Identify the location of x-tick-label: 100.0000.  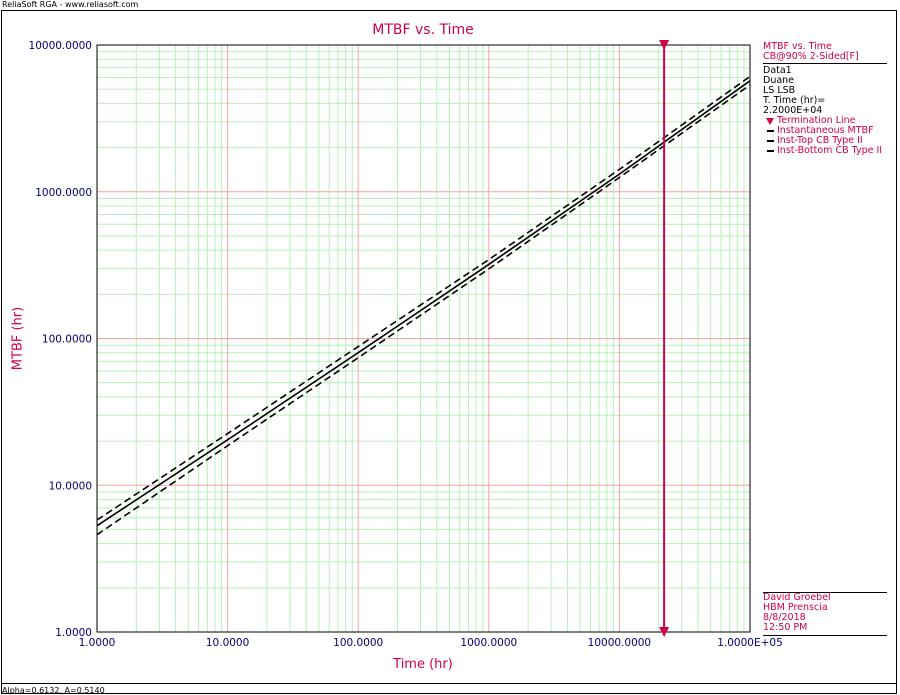
(358, 643).